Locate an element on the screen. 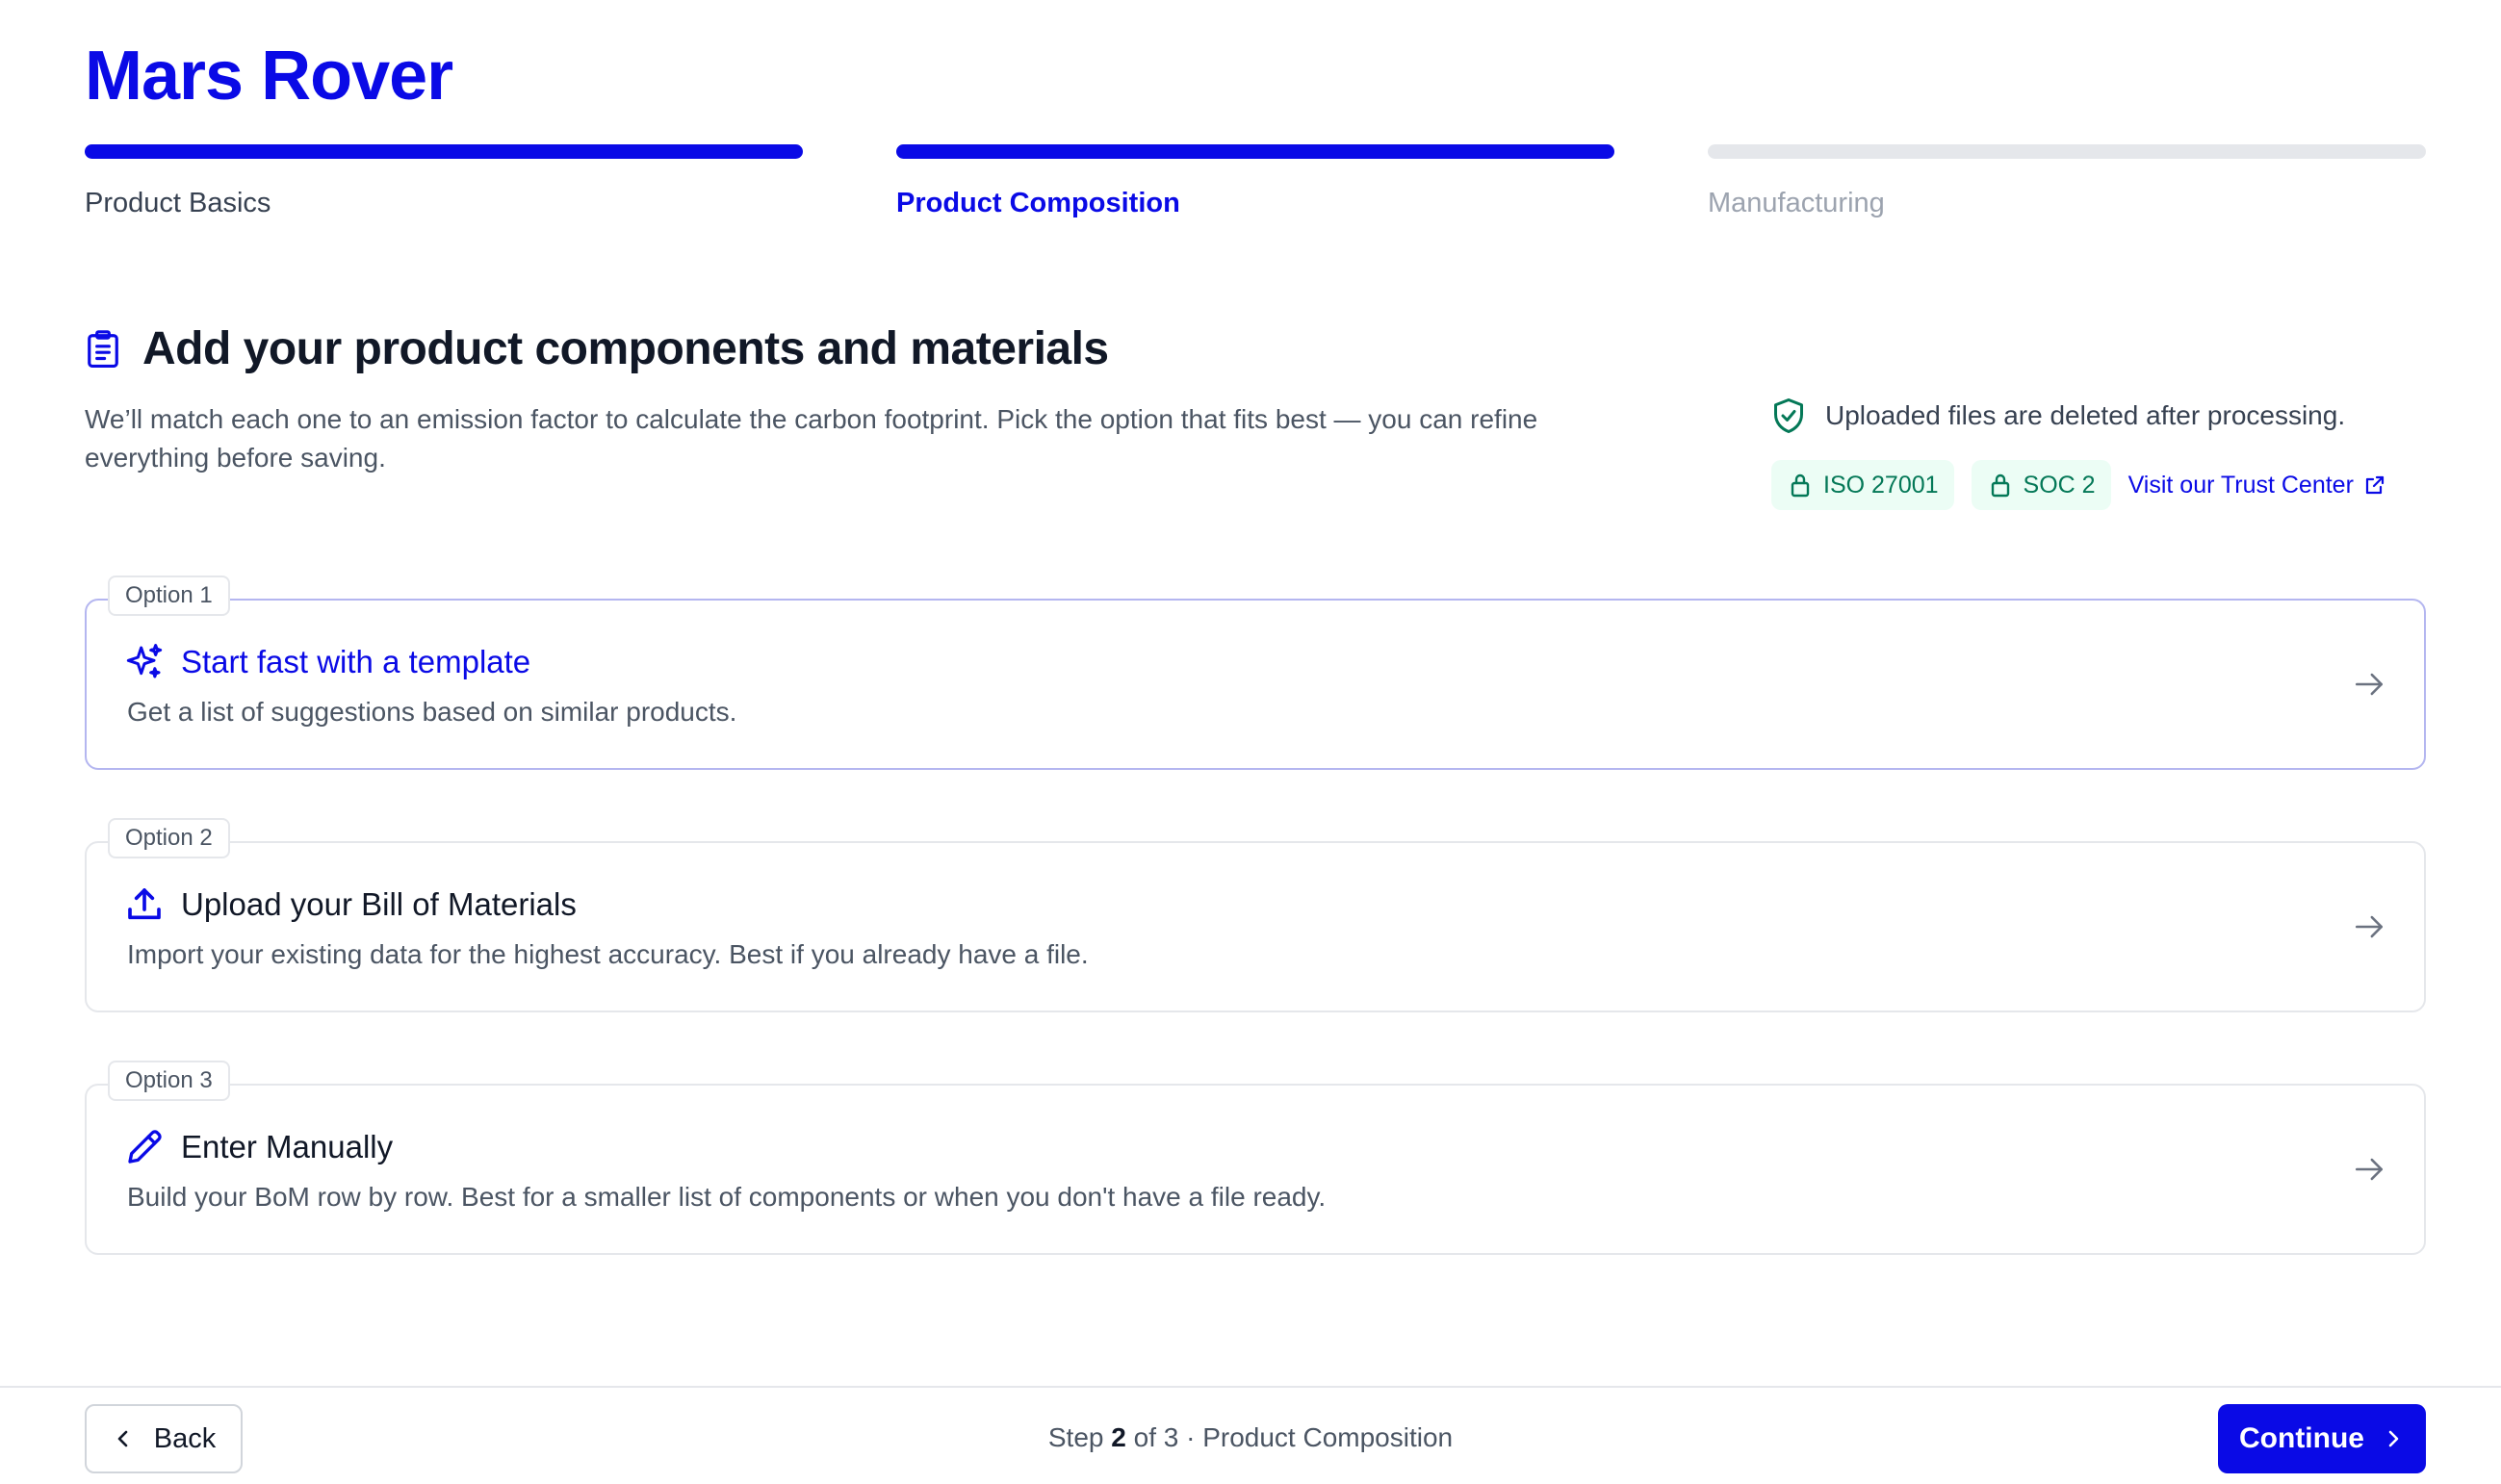 This screenshot has height=1484, width=2501. soc-2-badge: SOC 2 is located at coordinates (2041, 485).